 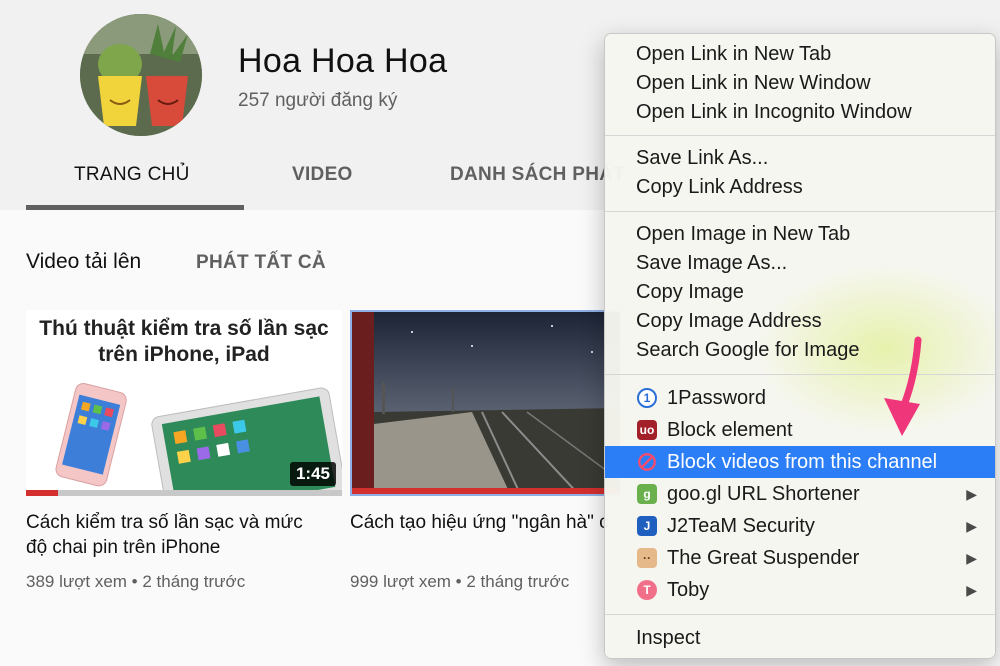 What do you see at coordinates (343, 61) in the screenshot?
I see `channel-name: Hoa Hoa Hoa` at bounding box center [343, 61].